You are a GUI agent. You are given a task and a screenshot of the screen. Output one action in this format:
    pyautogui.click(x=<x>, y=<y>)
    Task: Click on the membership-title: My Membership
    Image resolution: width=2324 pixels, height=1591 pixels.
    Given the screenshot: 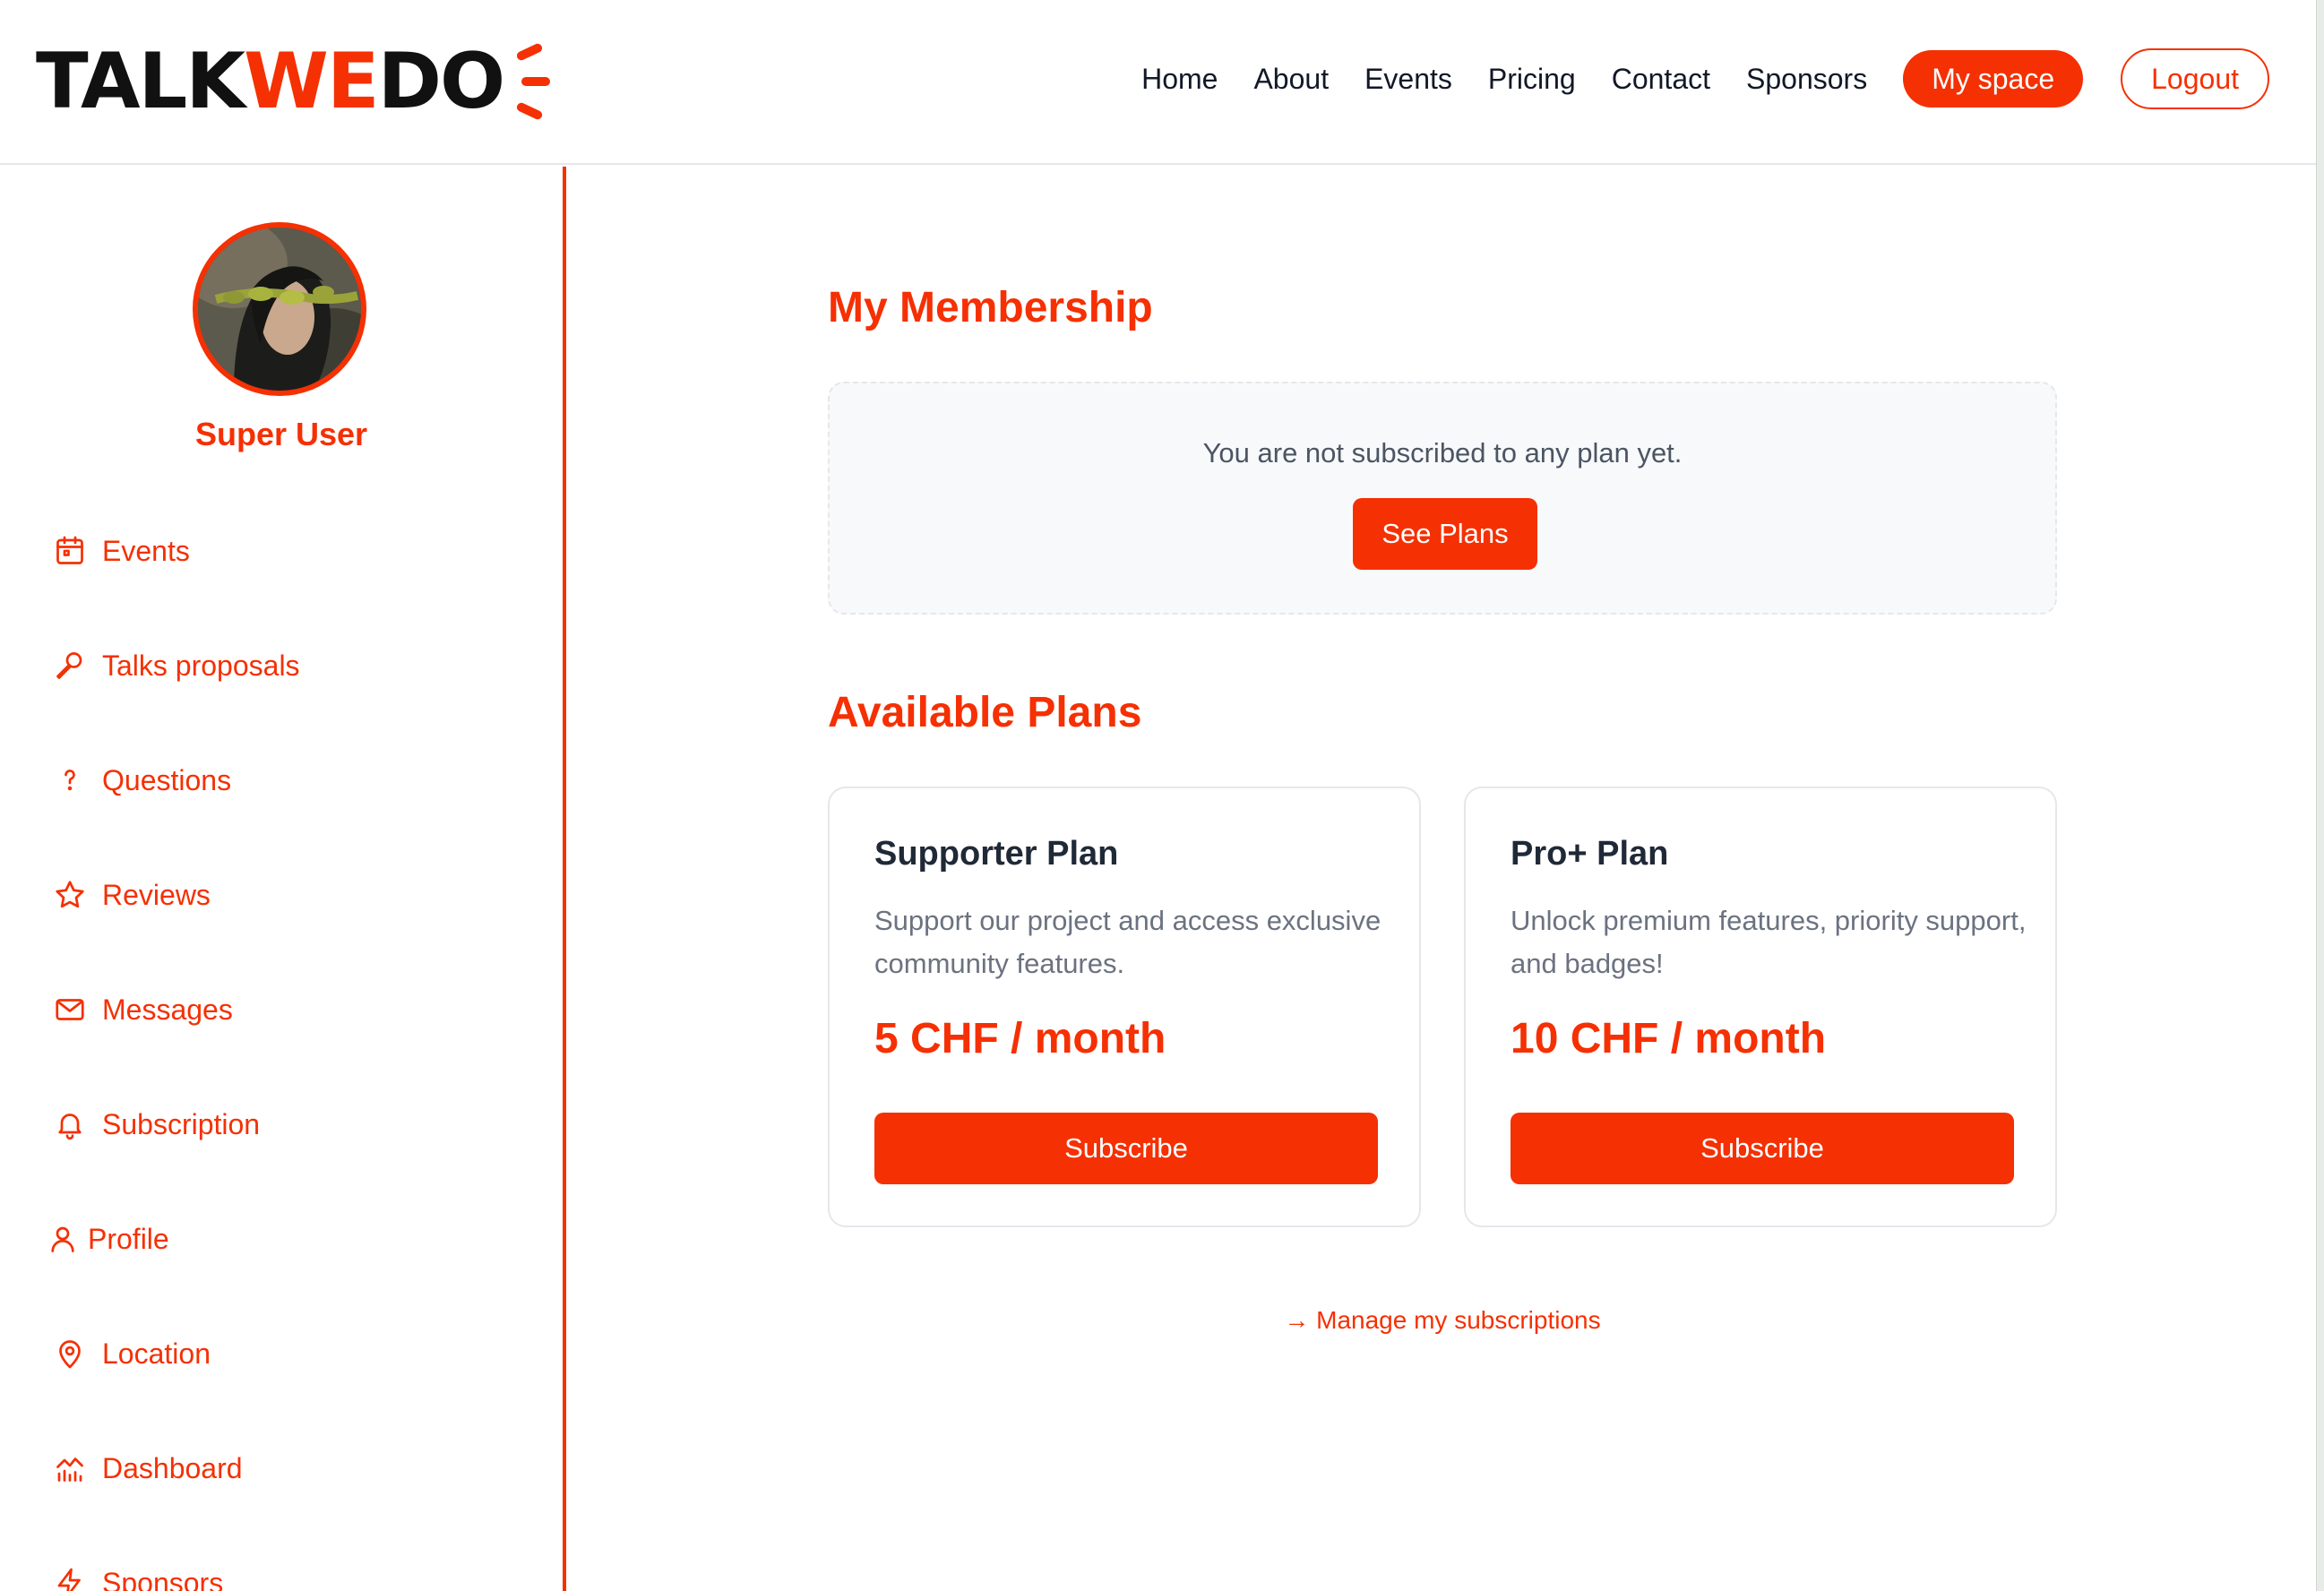 What is the action you would take?
    pyautogui.click(x=990, y=307)
    